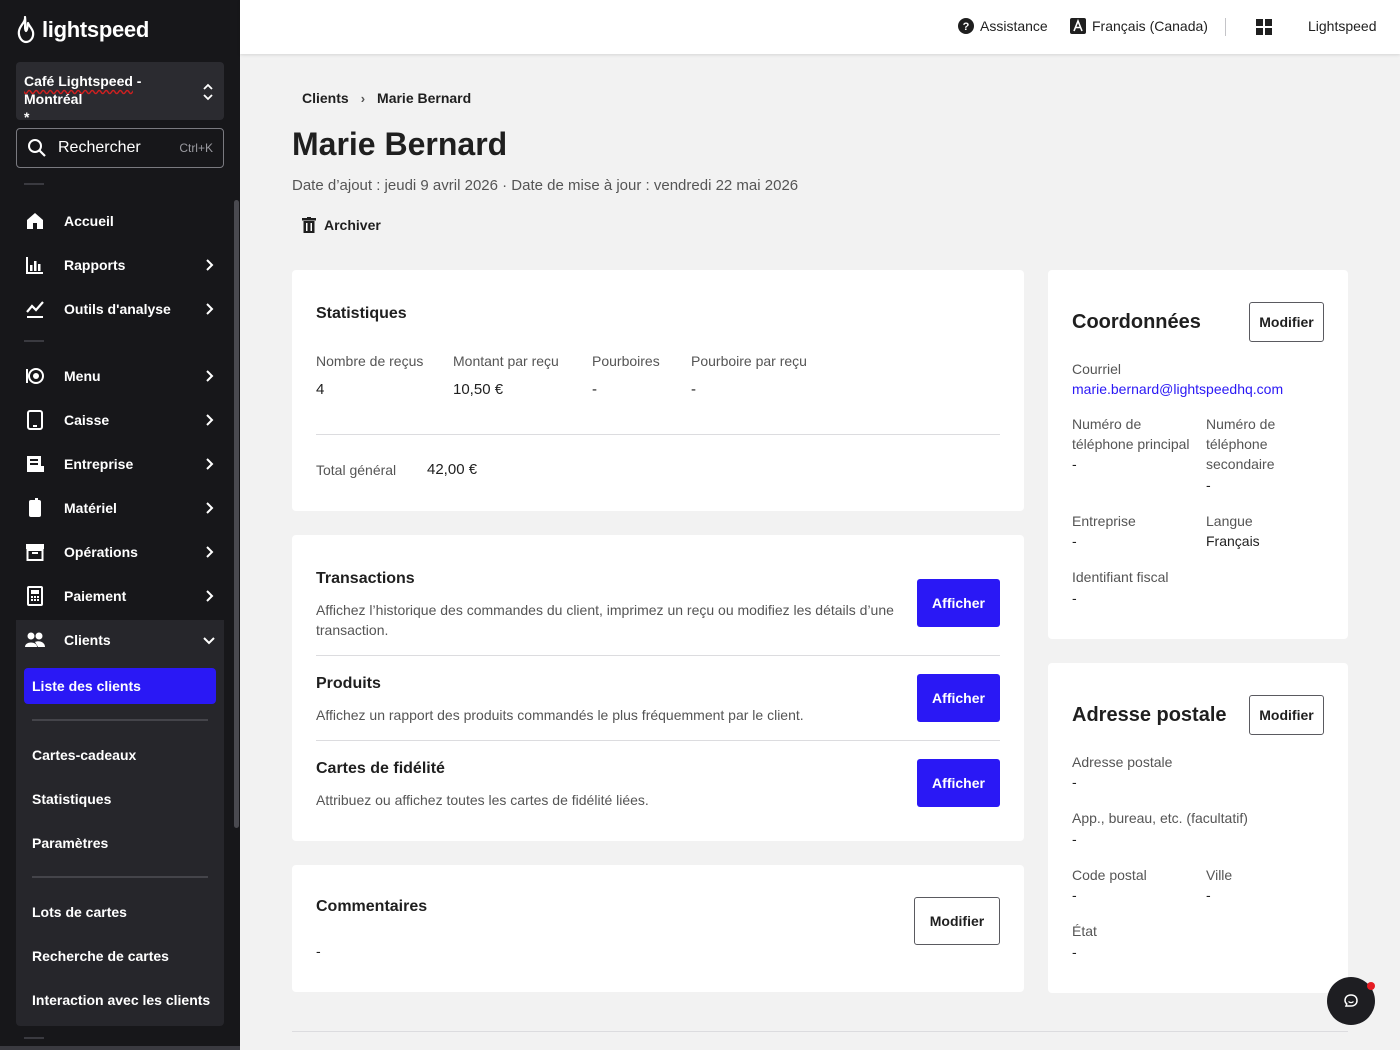 This screenshot has width=1400, height=1050. I want to click on address-edit-button: Modifier, so click(1286, 715).